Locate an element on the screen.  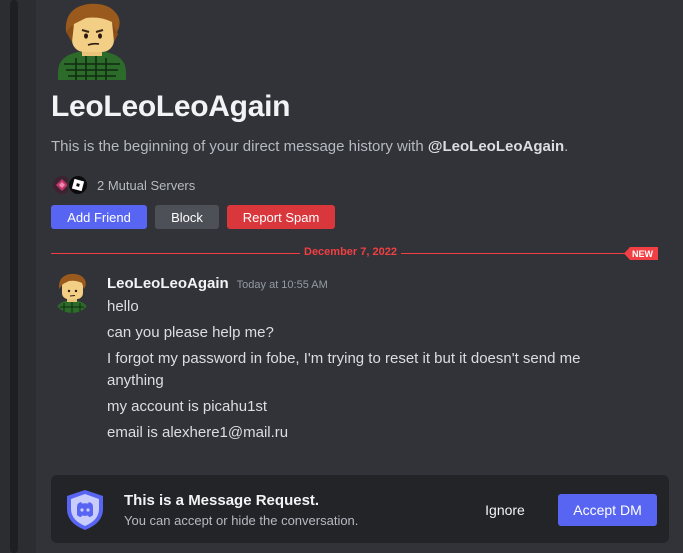
message-line: hello is located at coordinates (123, 306).